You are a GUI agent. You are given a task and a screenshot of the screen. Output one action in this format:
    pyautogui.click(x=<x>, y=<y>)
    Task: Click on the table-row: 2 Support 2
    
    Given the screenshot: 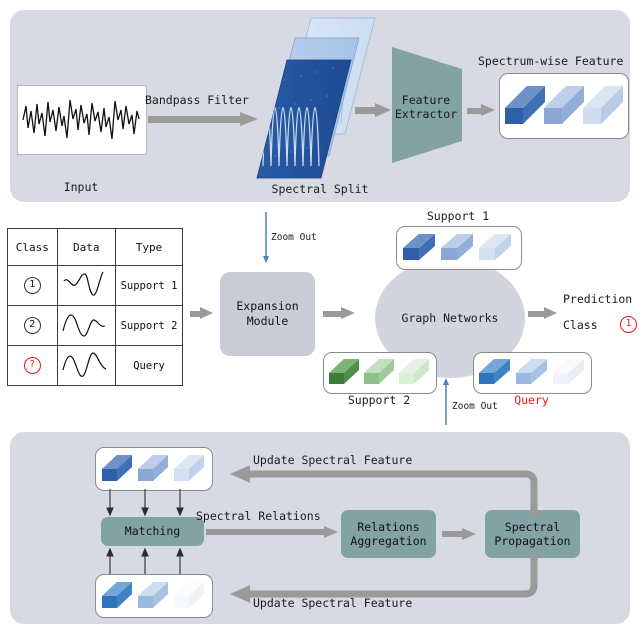 What is the action you would take?
    pyautogui.click(x=95, y=325)
    